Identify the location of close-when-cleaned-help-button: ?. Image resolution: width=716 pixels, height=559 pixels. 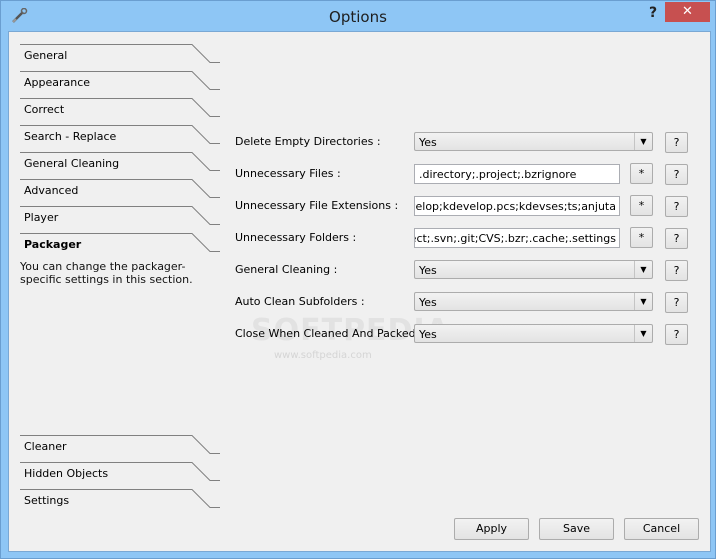
(676, 334).